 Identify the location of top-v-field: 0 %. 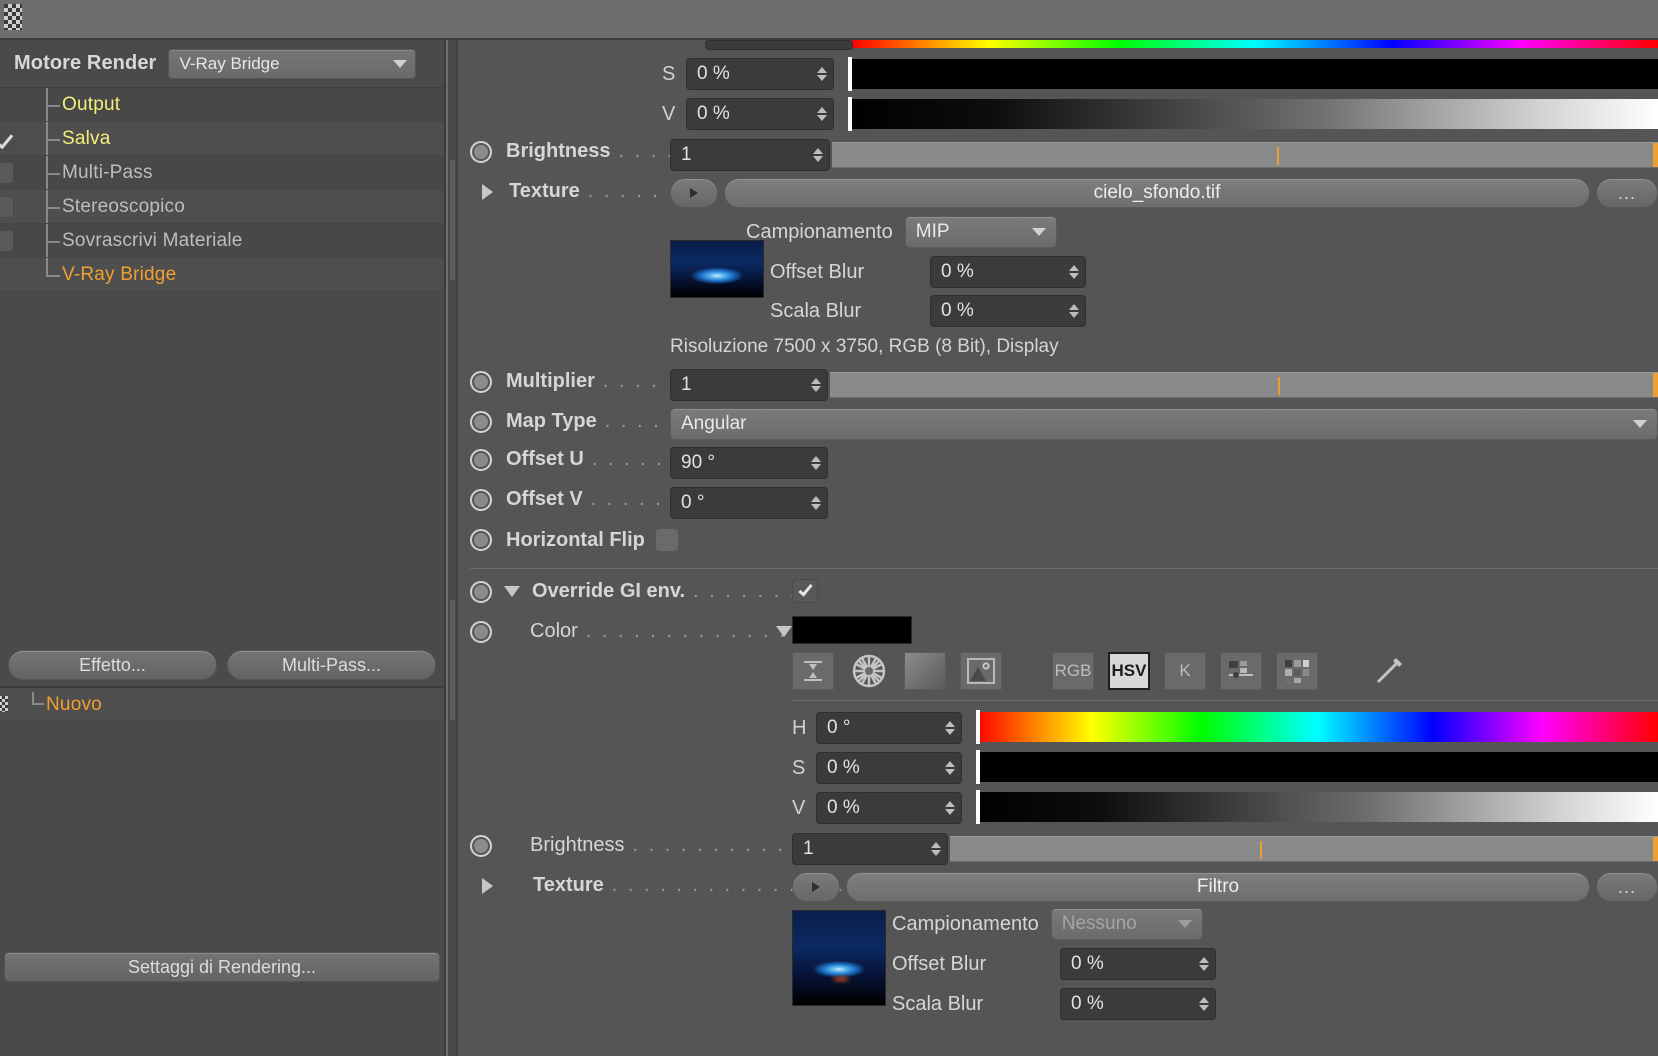
(760, 114).